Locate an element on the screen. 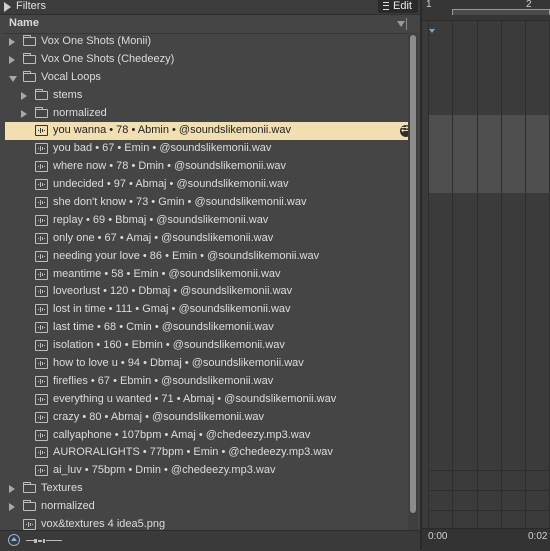 This screenshot has width=550, height=551. folder-row: Vox One Shots (Chedeezy) is located at coordinates (205, 60).